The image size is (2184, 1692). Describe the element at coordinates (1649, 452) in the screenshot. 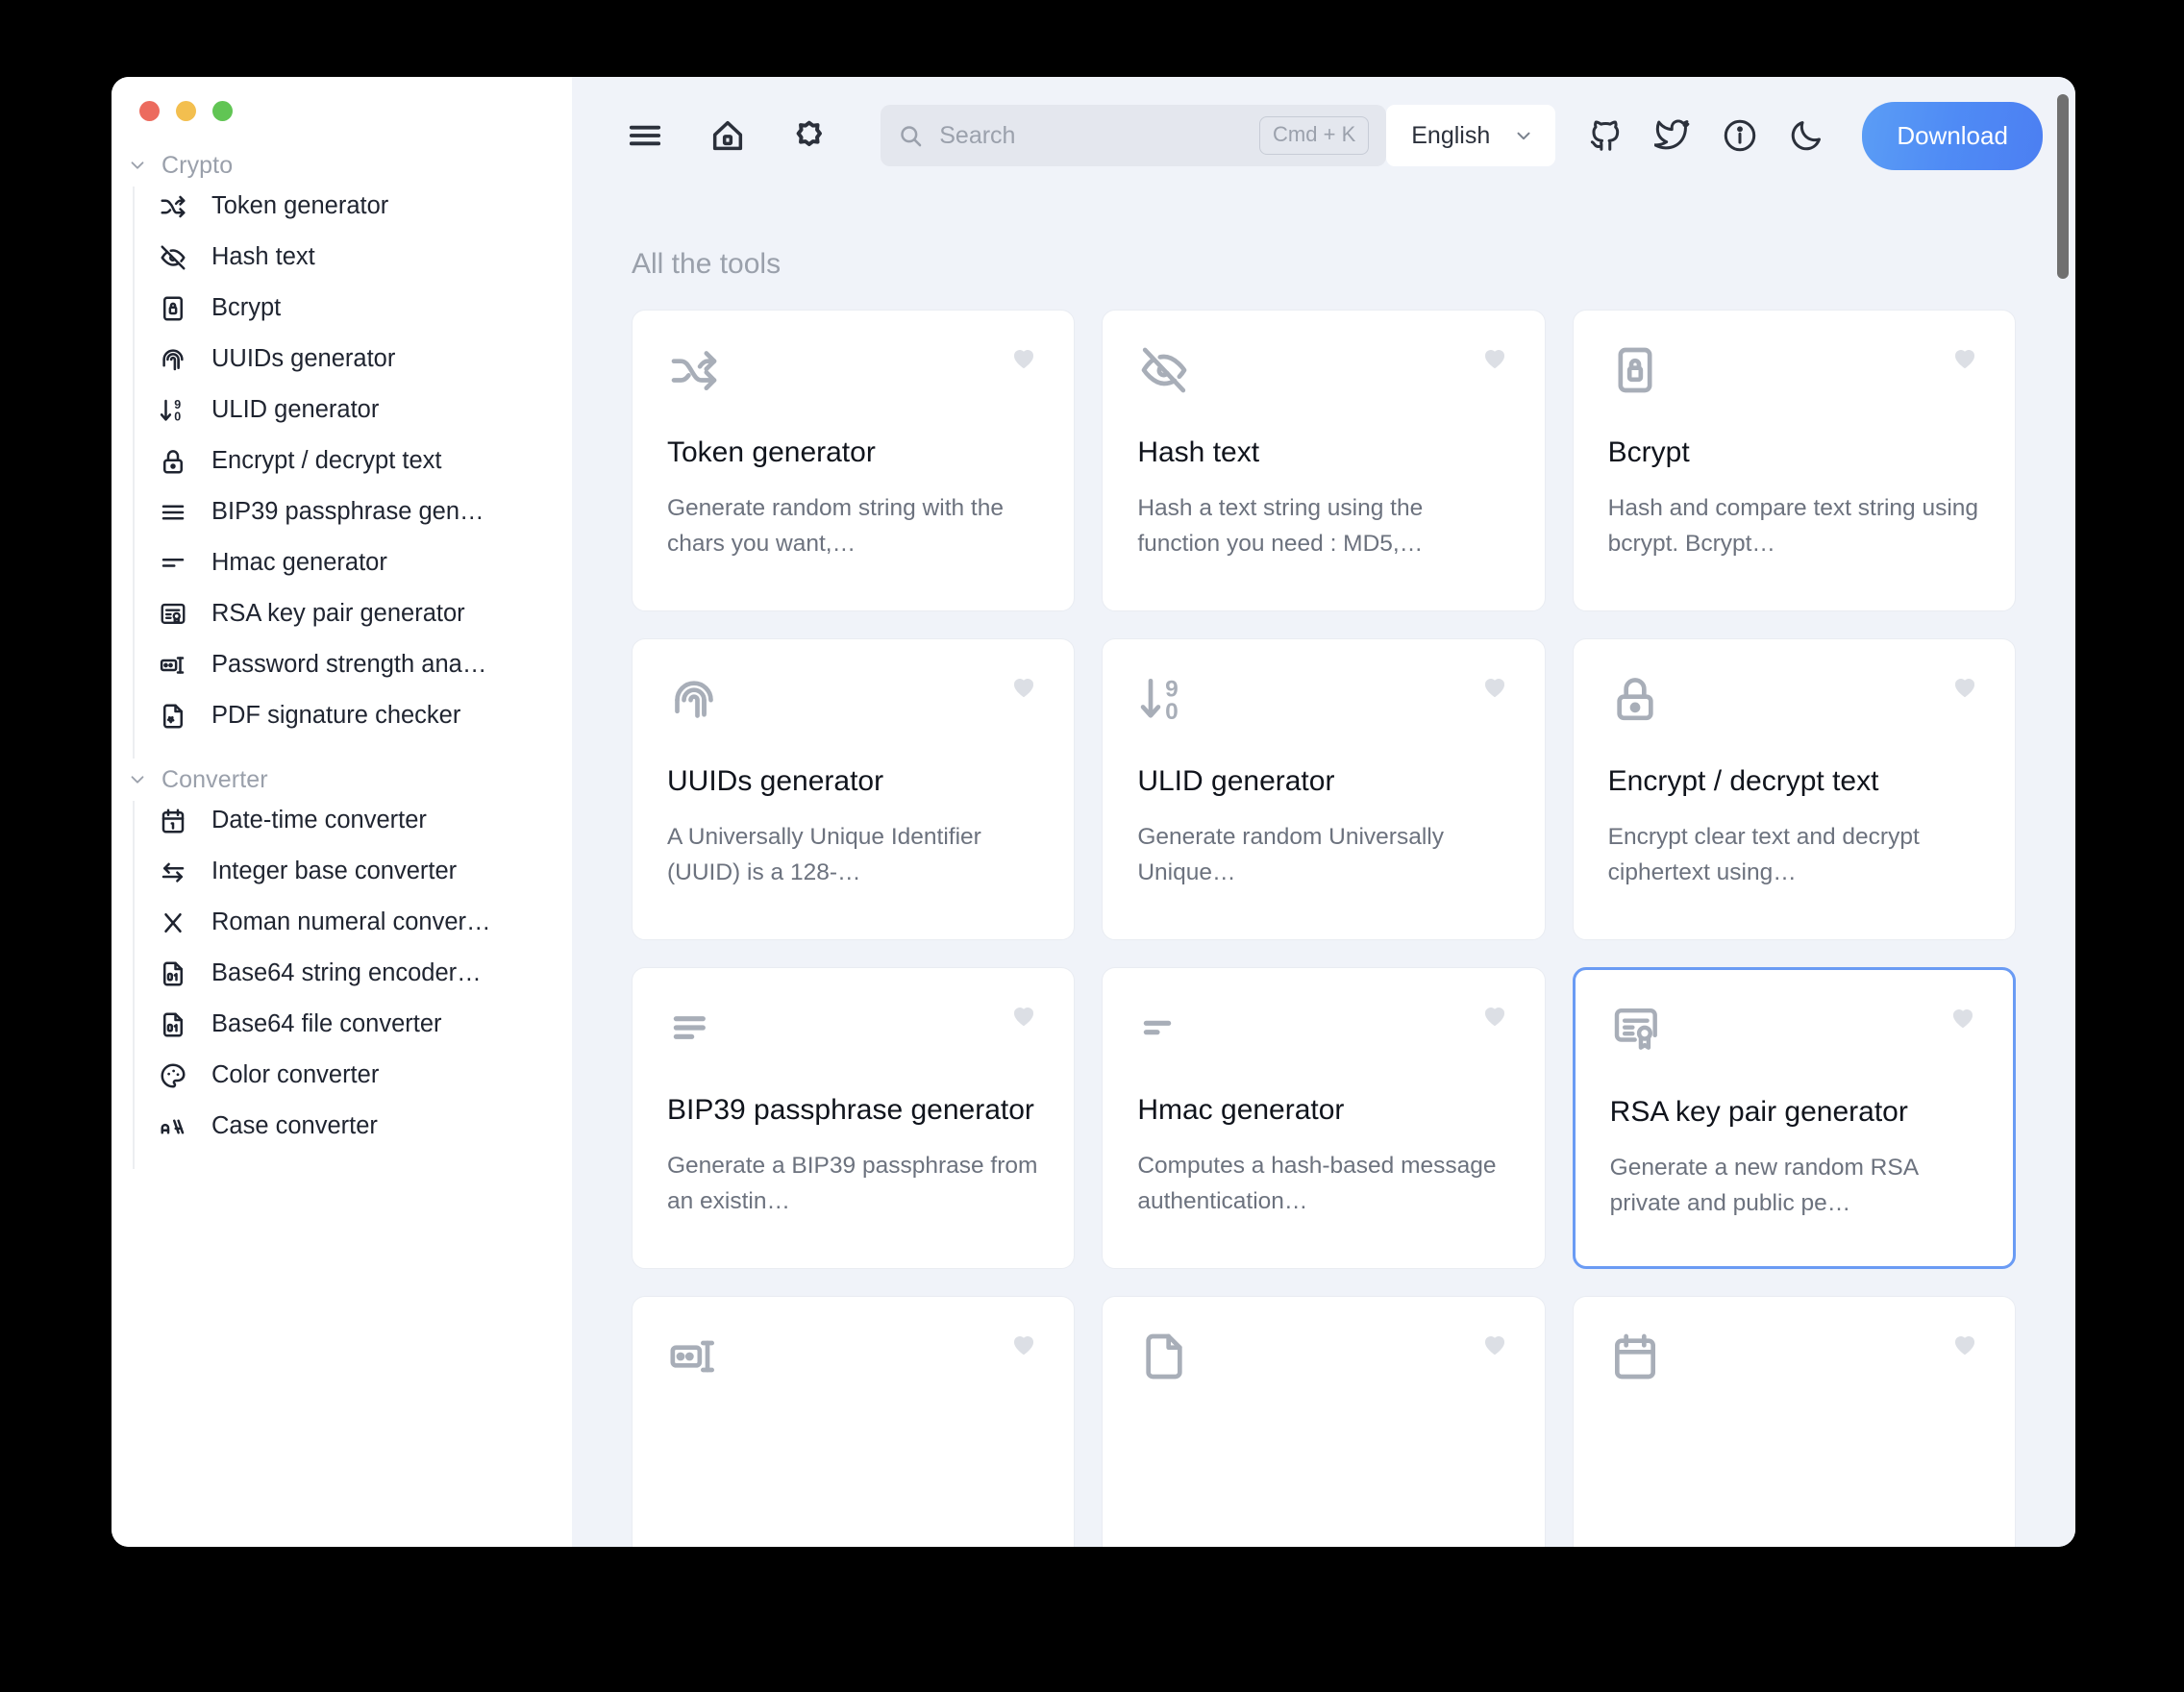

I see `card-title: Bcrypt` at that location.